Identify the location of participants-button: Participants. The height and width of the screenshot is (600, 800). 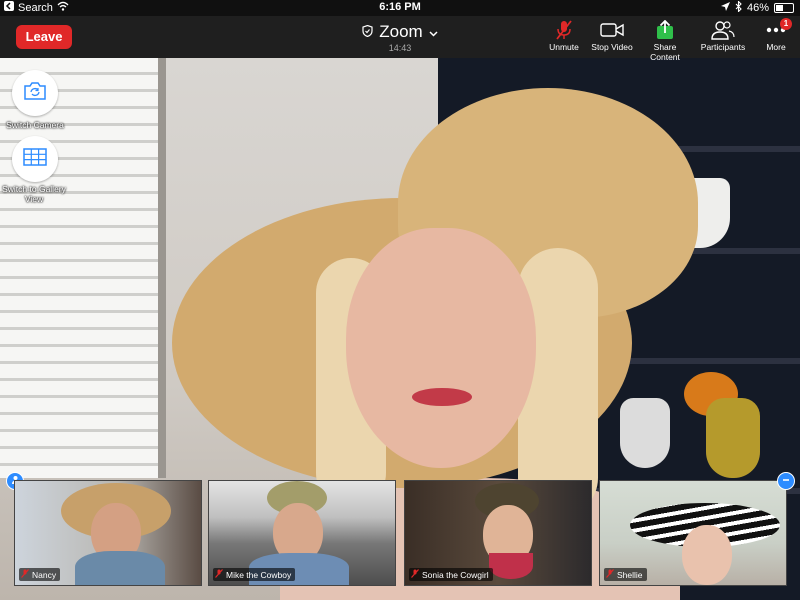
(723, 40).